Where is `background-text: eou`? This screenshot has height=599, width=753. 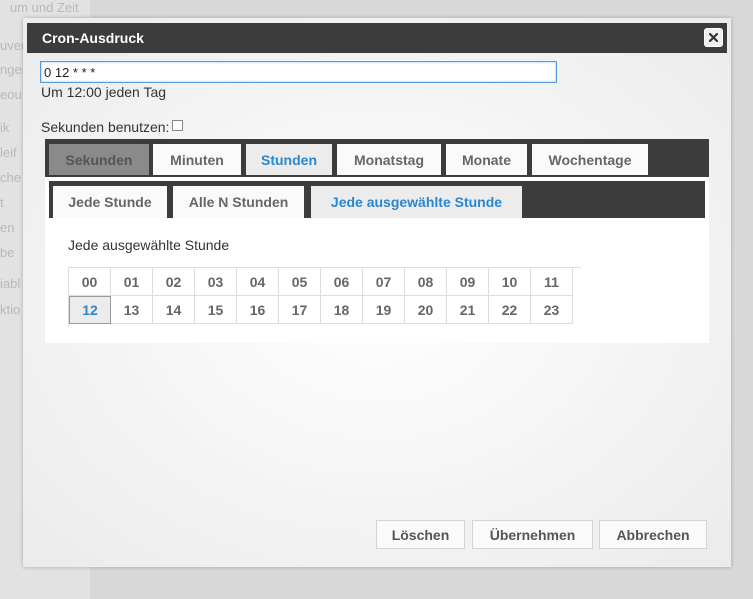 background-text: eou is located at coordinates (11, 94).